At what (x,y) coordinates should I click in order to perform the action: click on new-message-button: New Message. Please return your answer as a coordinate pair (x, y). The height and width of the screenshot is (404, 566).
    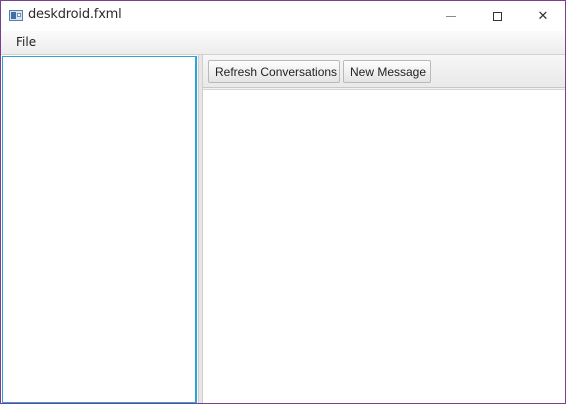
    Looking at the image, I should click on (387, 71).